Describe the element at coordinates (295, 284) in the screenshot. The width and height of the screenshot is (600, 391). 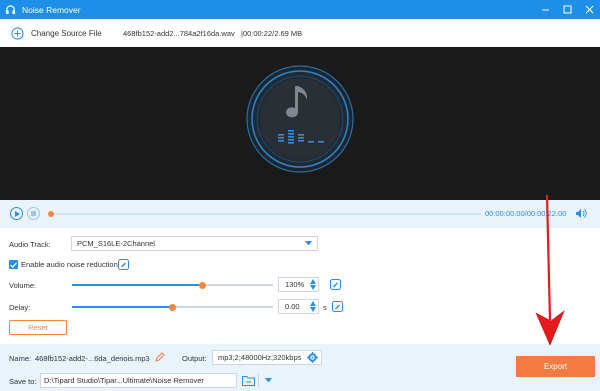
I see `volume-value: 130%` at that location.